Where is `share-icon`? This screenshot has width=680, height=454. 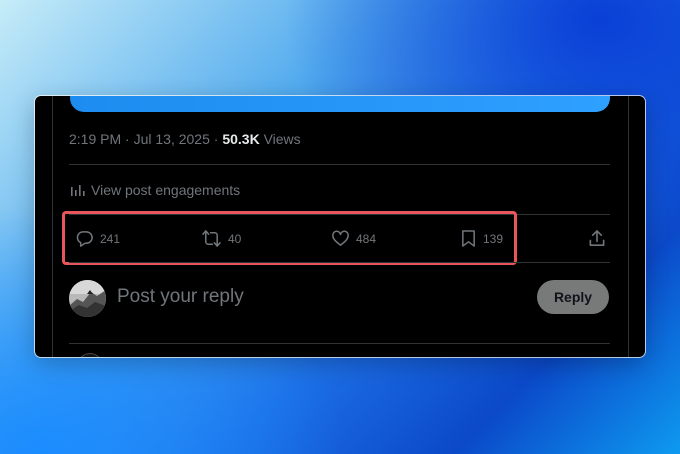 share-icon is located at coordinates (597, 238).